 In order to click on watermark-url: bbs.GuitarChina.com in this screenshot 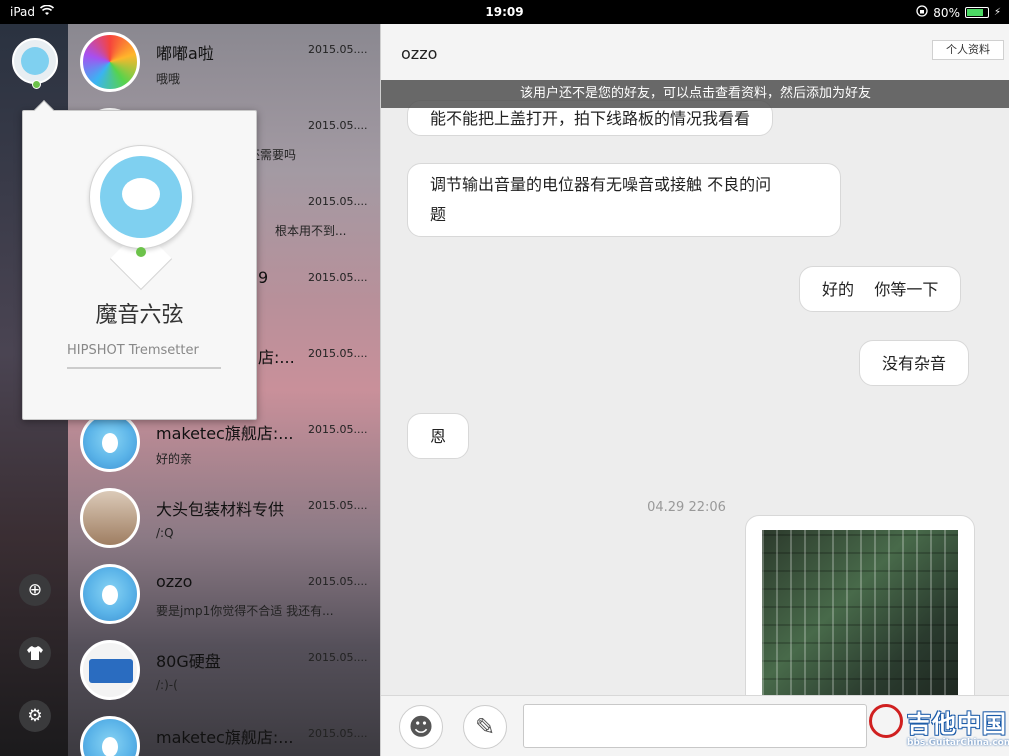, I will do `click(958, 743)`.